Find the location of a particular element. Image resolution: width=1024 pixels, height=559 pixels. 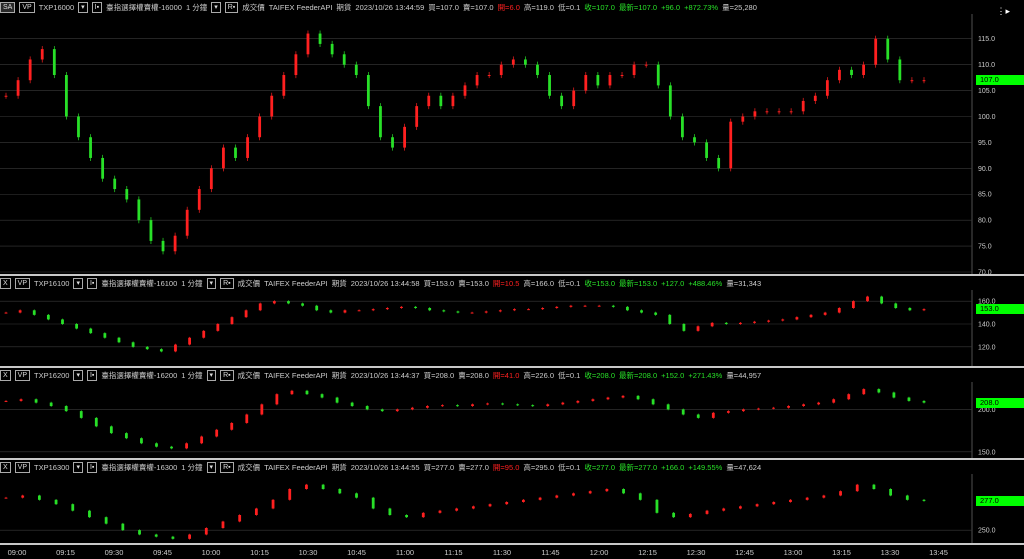

volume-label: 量=47,624 is located at coordinates (744, 467).